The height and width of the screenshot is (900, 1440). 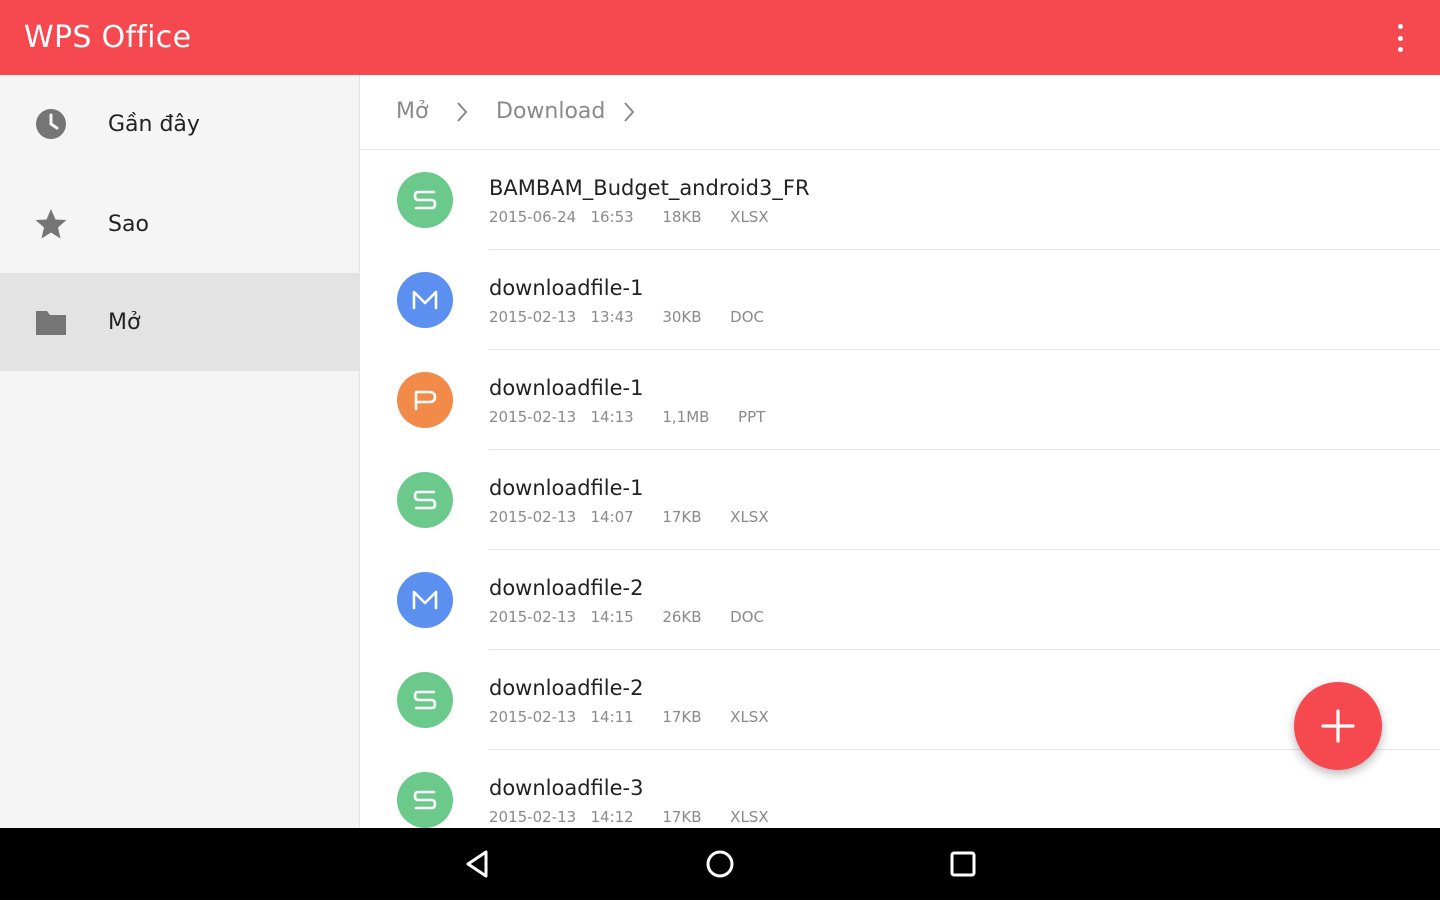 What do you see at coordinates (128, 224) in the screenshot?
I see `sidebar-item-label: Sao` at bounding box center [128, 224].